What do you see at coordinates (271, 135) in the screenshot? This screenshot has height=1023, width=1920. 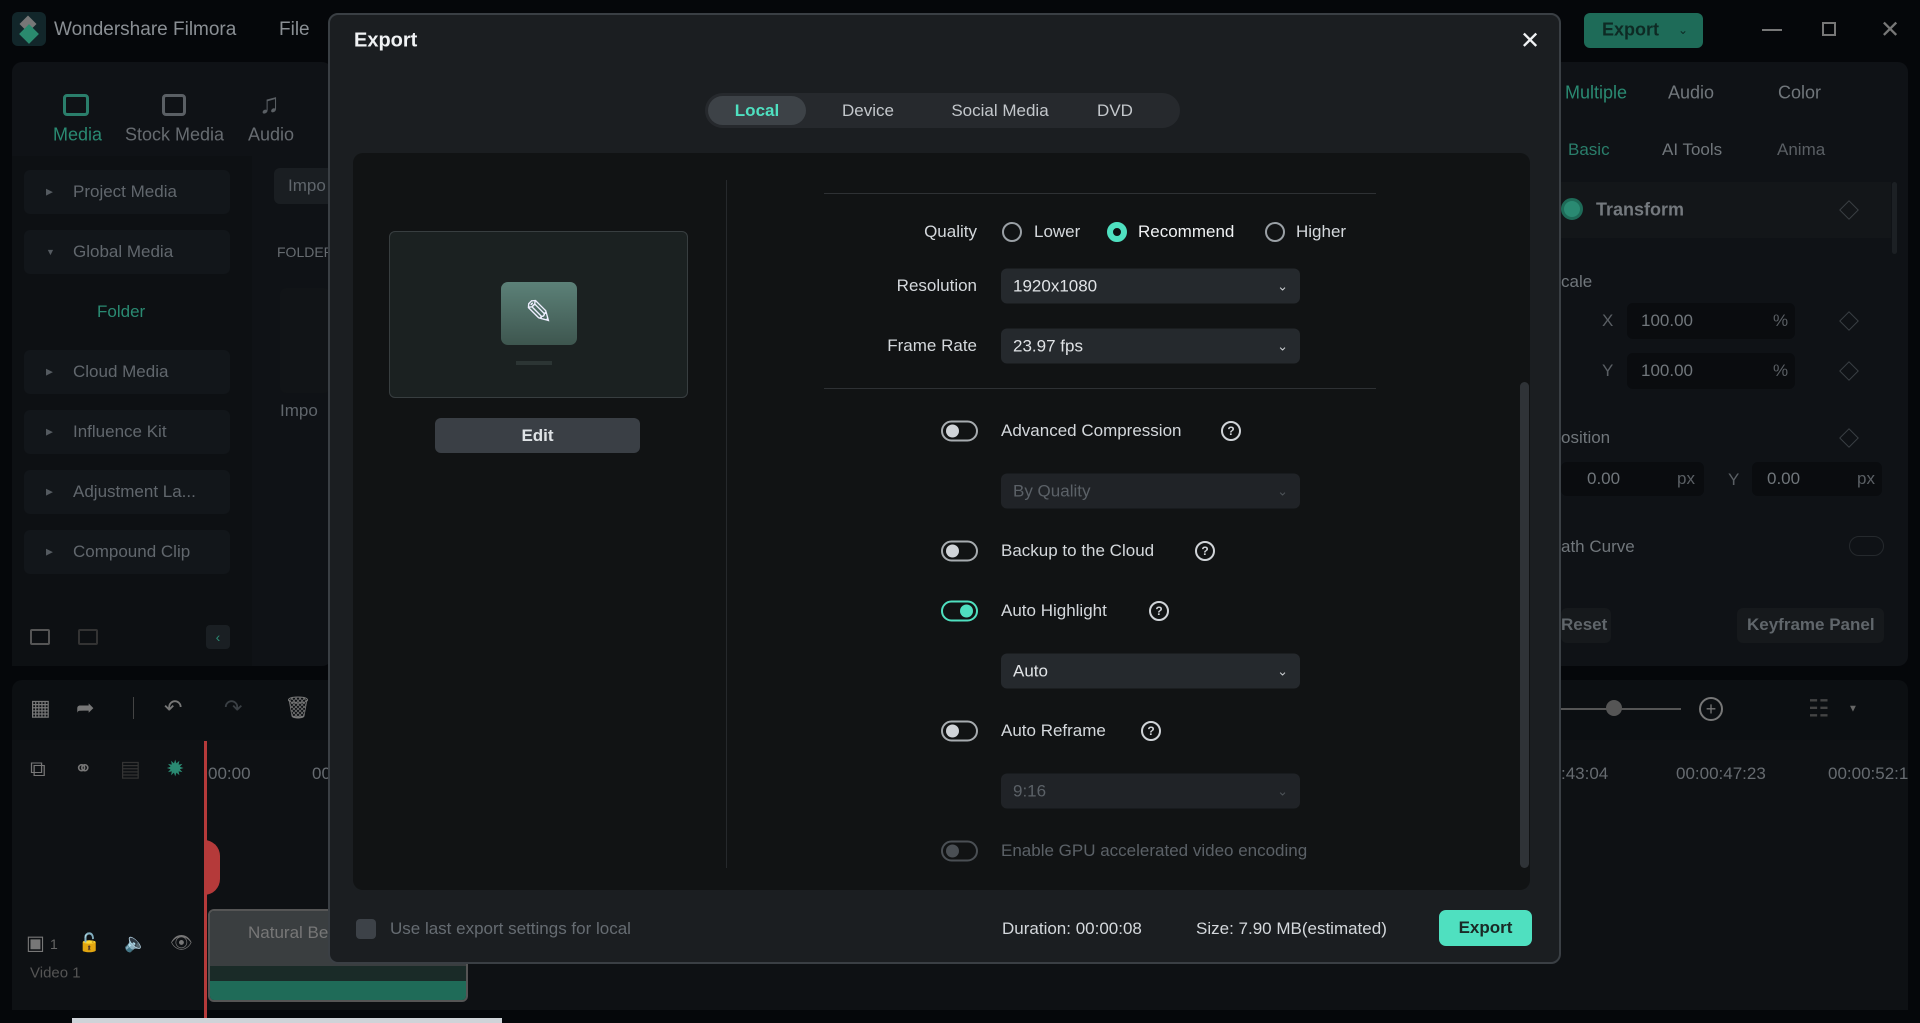 I see `tab-audio: Audio` at bounding box center [271, 135].